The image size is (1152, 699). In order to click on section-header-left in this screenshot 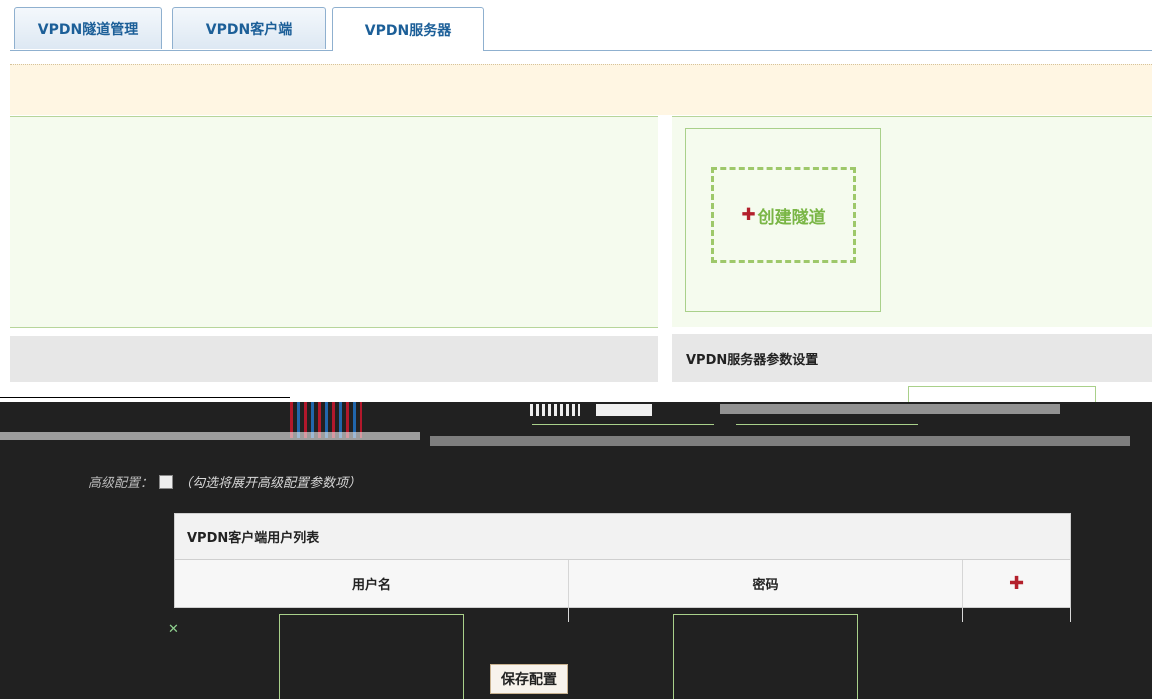, I will do `click(334, 359)`.